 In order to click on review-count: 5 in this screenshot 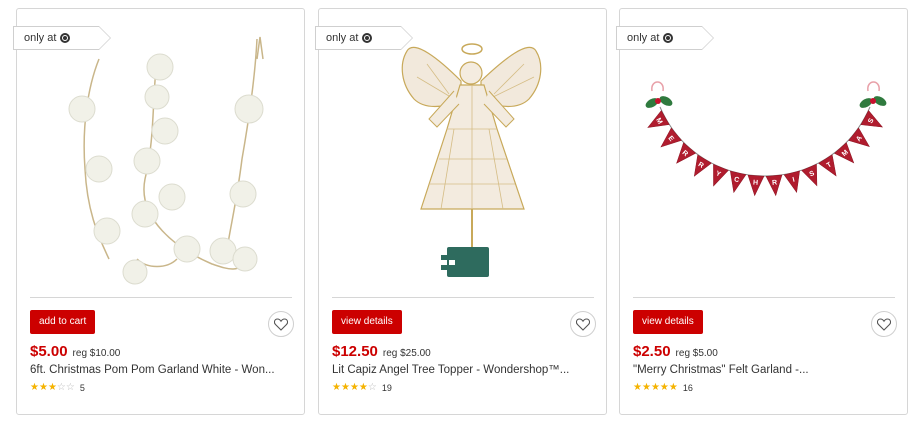, I will do `click(82, 388)`.